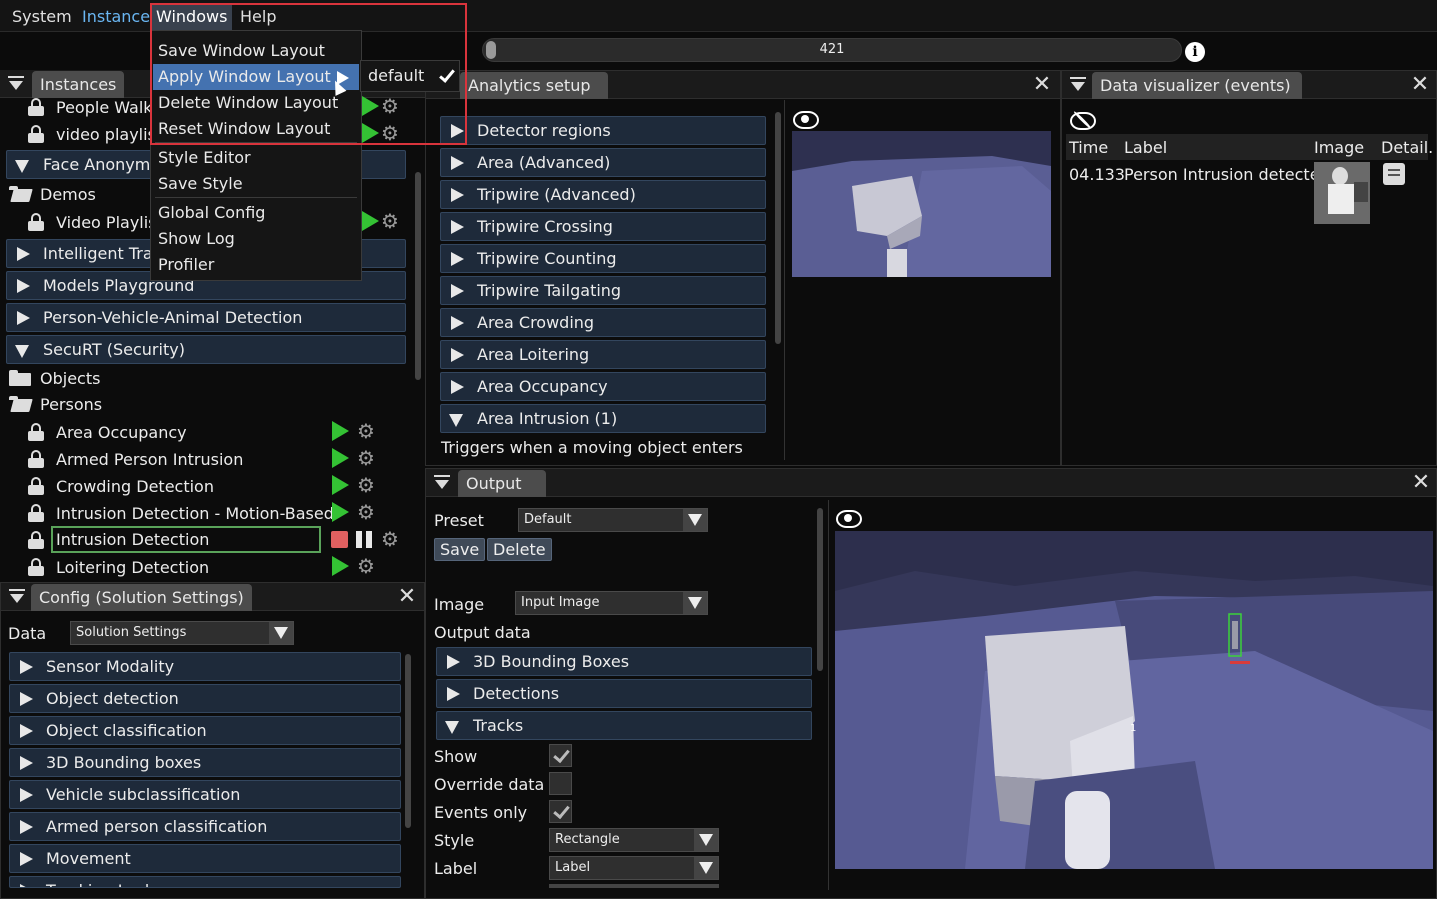  Describe the element at coordinates (42, 17) in the screenshot. I see `menu-system: System` at that location.